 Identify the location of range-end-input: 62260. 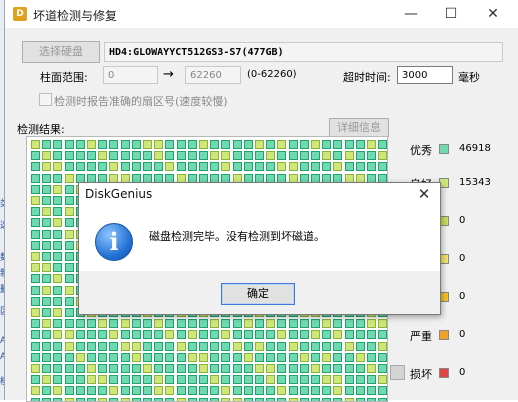
(213, 75).